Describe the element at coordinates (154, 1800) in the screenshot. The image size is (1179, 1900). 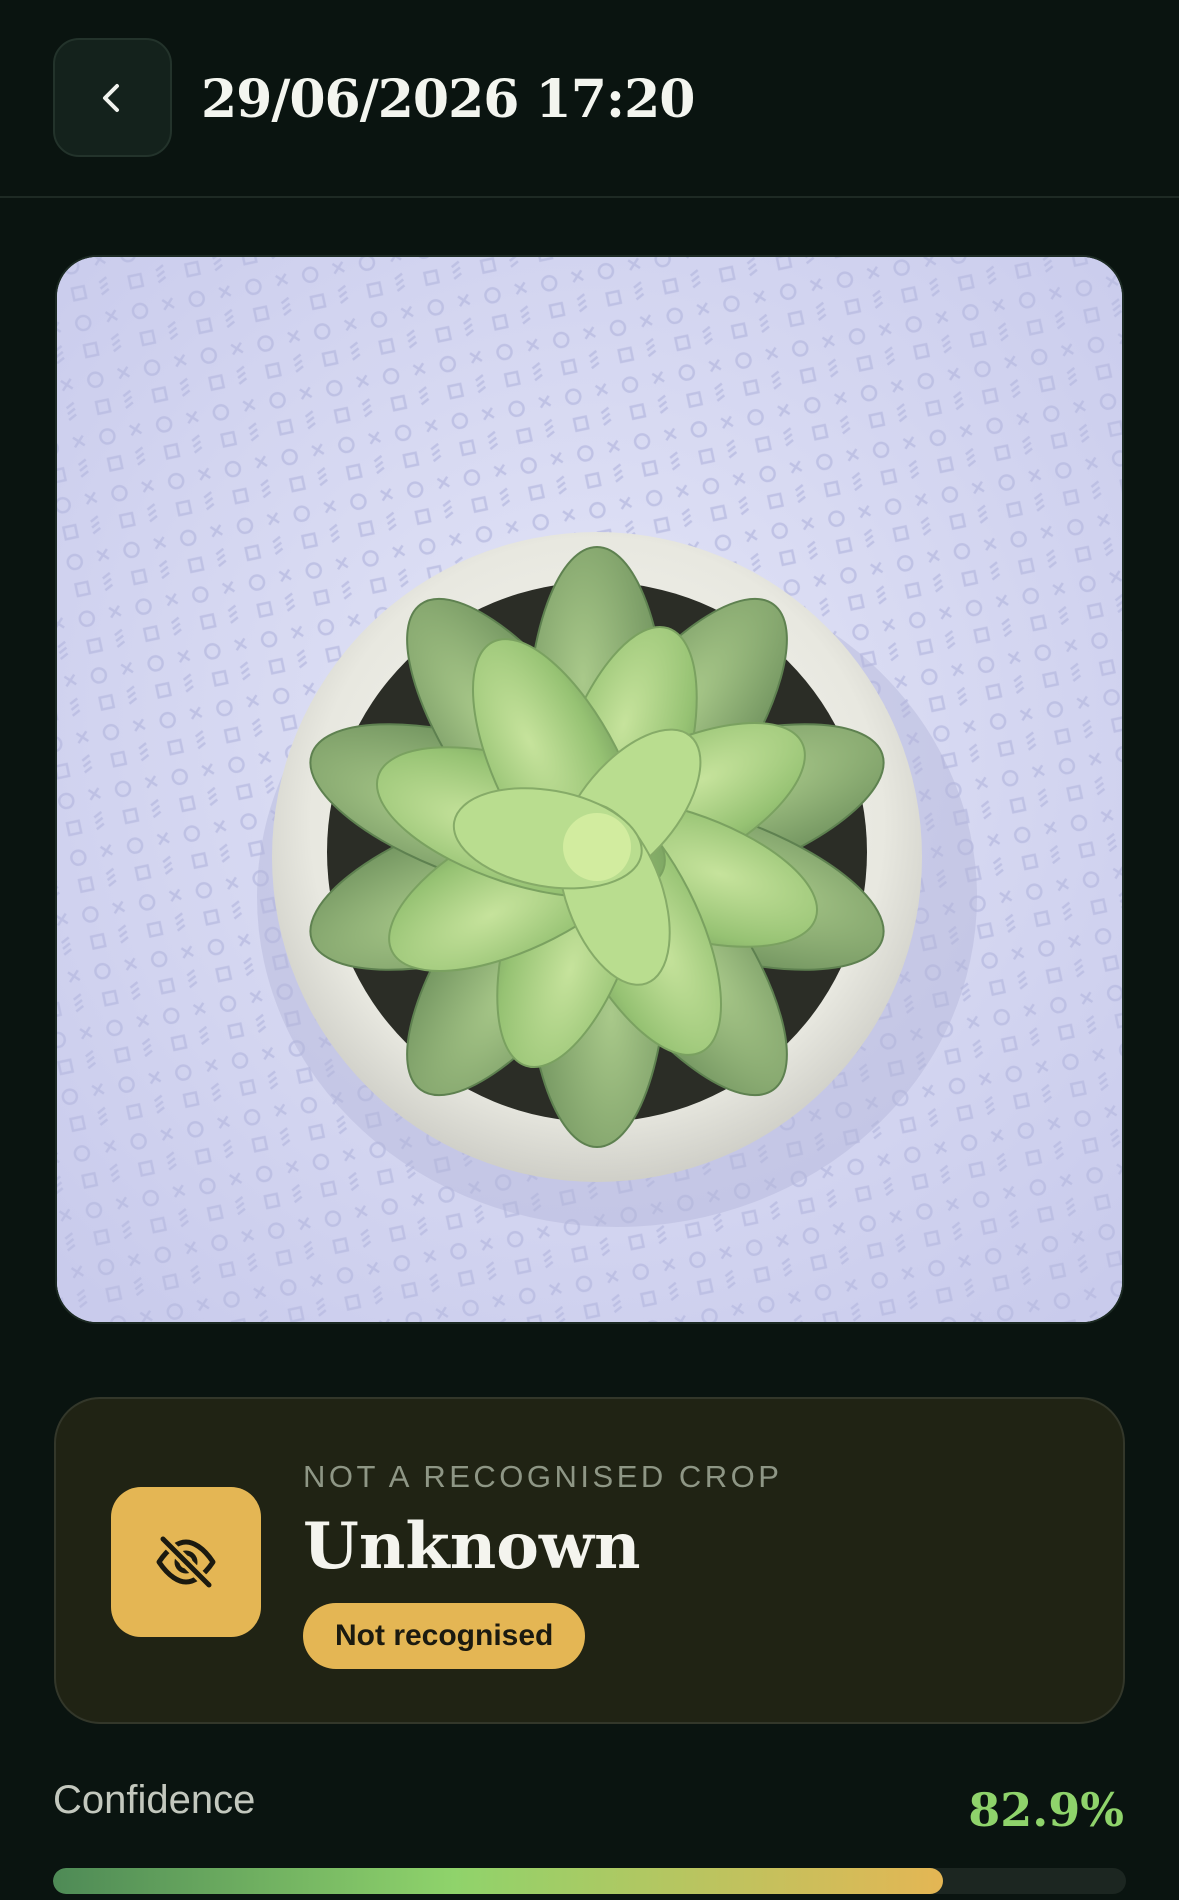
I see `confidence-label: Confidence` at that location.